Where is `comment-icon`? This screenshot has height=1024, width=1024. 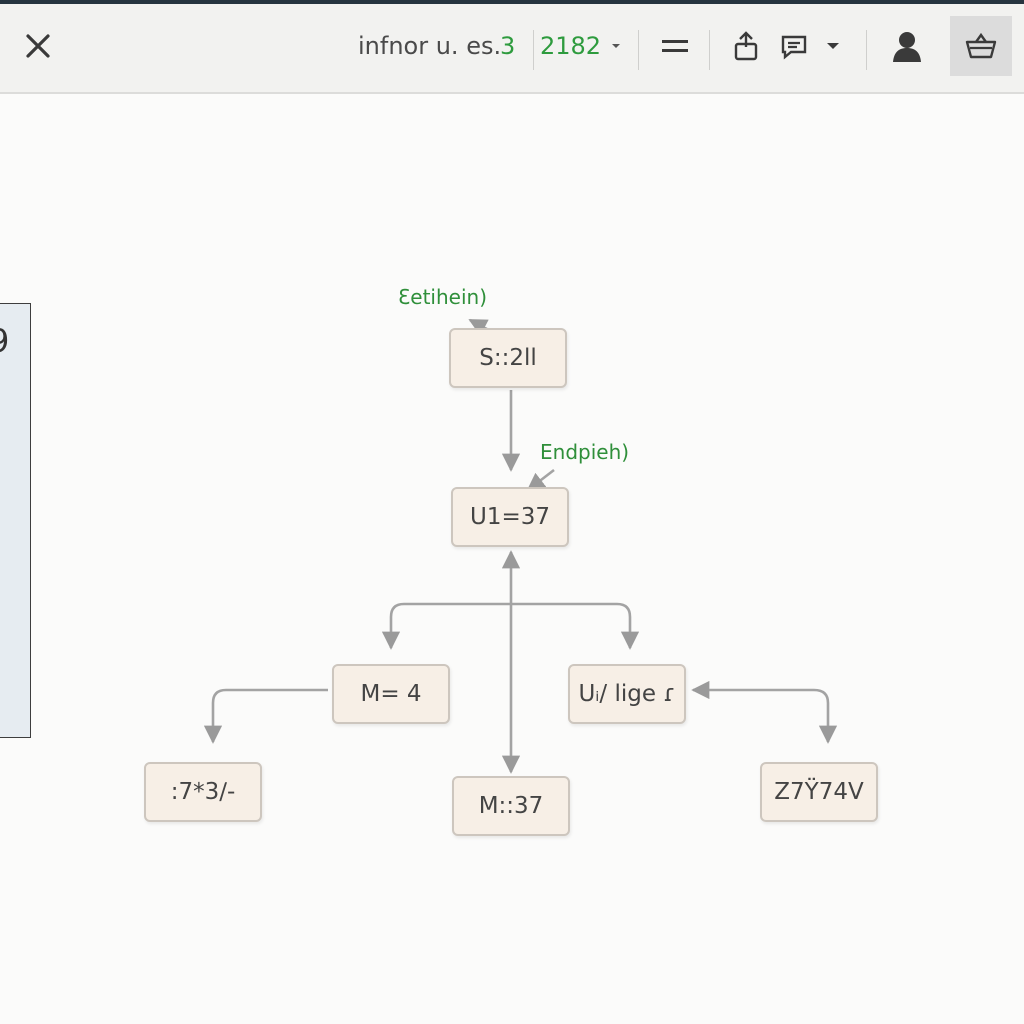
comment-icon is located at coordinates (794, 47).